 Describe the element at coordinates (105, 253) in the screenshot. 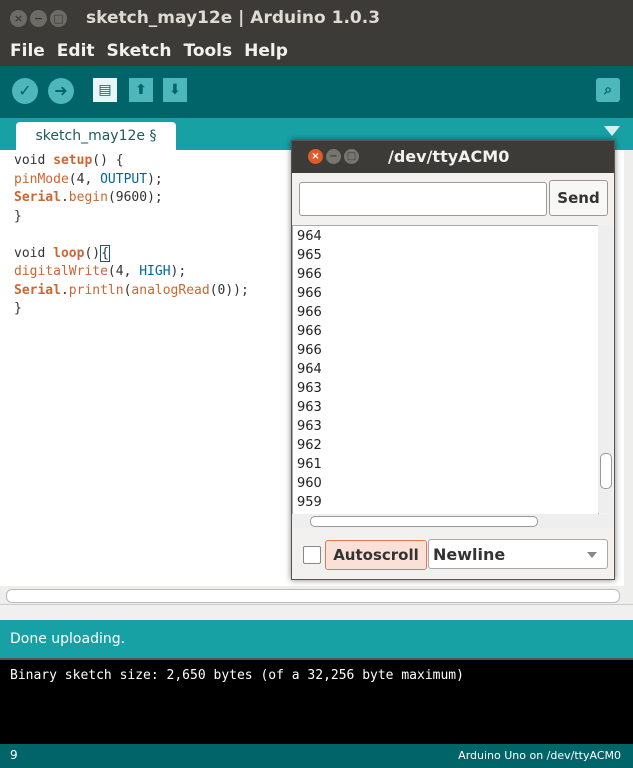

I see `bracket-match: {` at that location.